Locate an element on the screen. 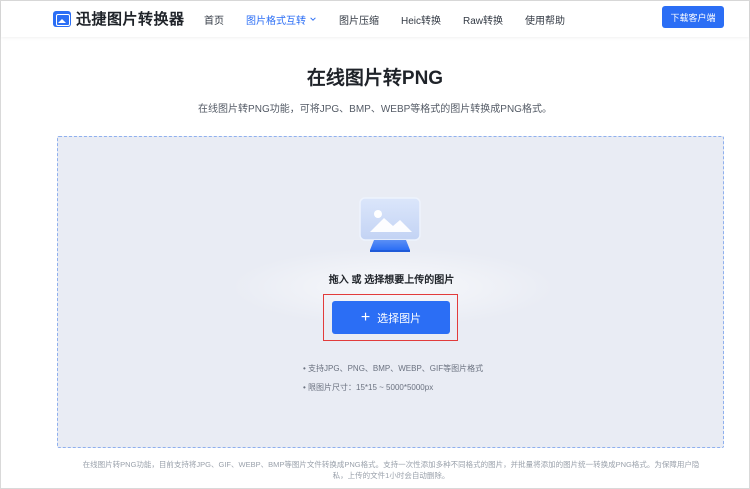 This screenshot has width=750, height=489. page-title: 在线图片转PNG is located at coordinates (375, 78).